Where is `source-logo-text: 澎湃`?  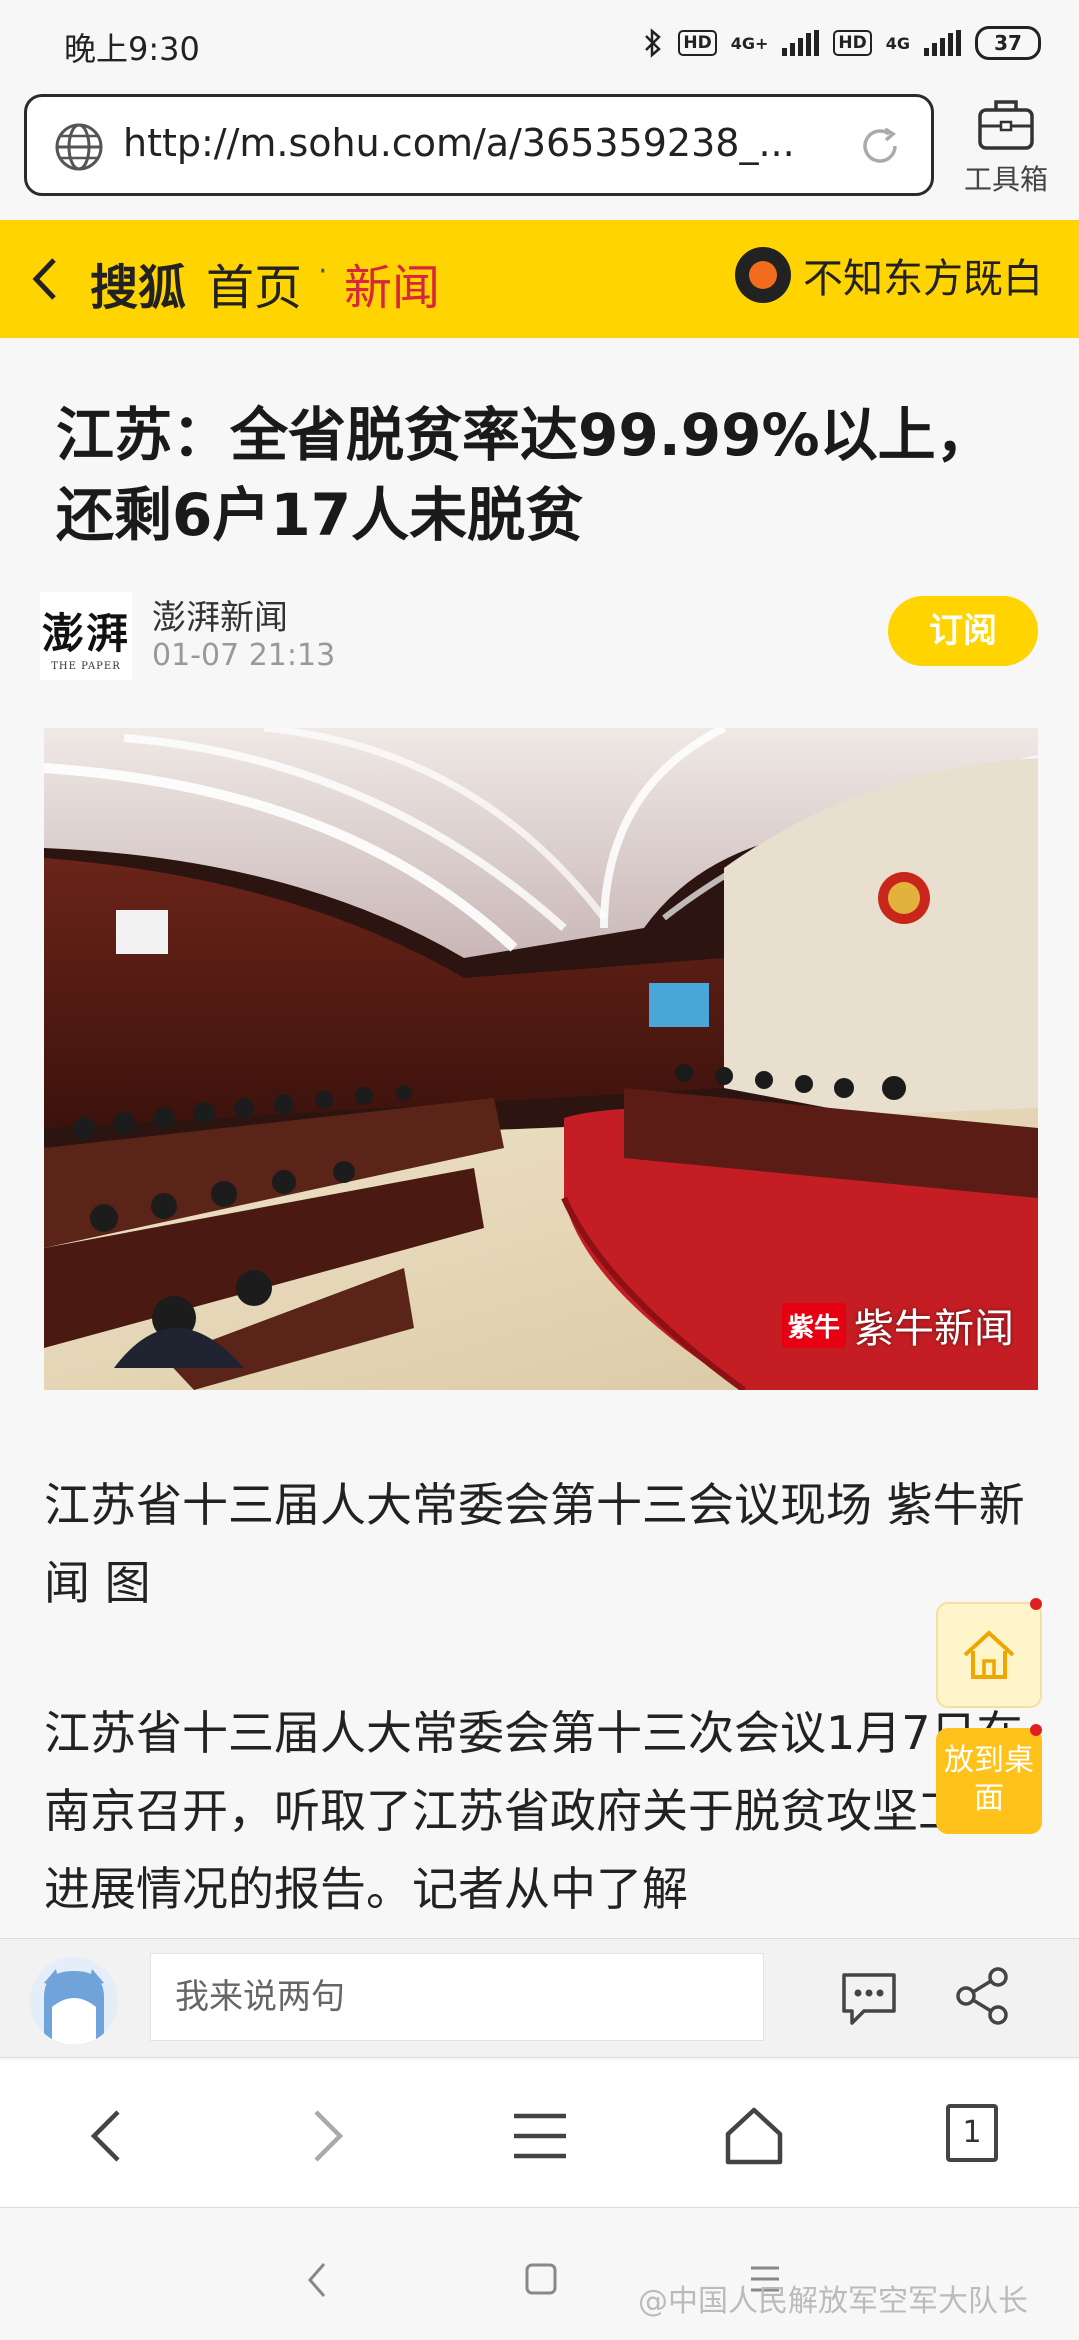 source-logo-text: 澎湃 is located at coordinates (85, 633).